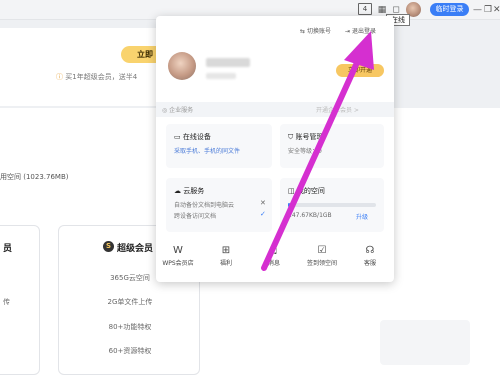 This screenshot has width=500, height=375. What do you see at coordinates (179, 191) in the screenshot?
I see `cloud-icon: ☁` at bounding box center [179, 191].